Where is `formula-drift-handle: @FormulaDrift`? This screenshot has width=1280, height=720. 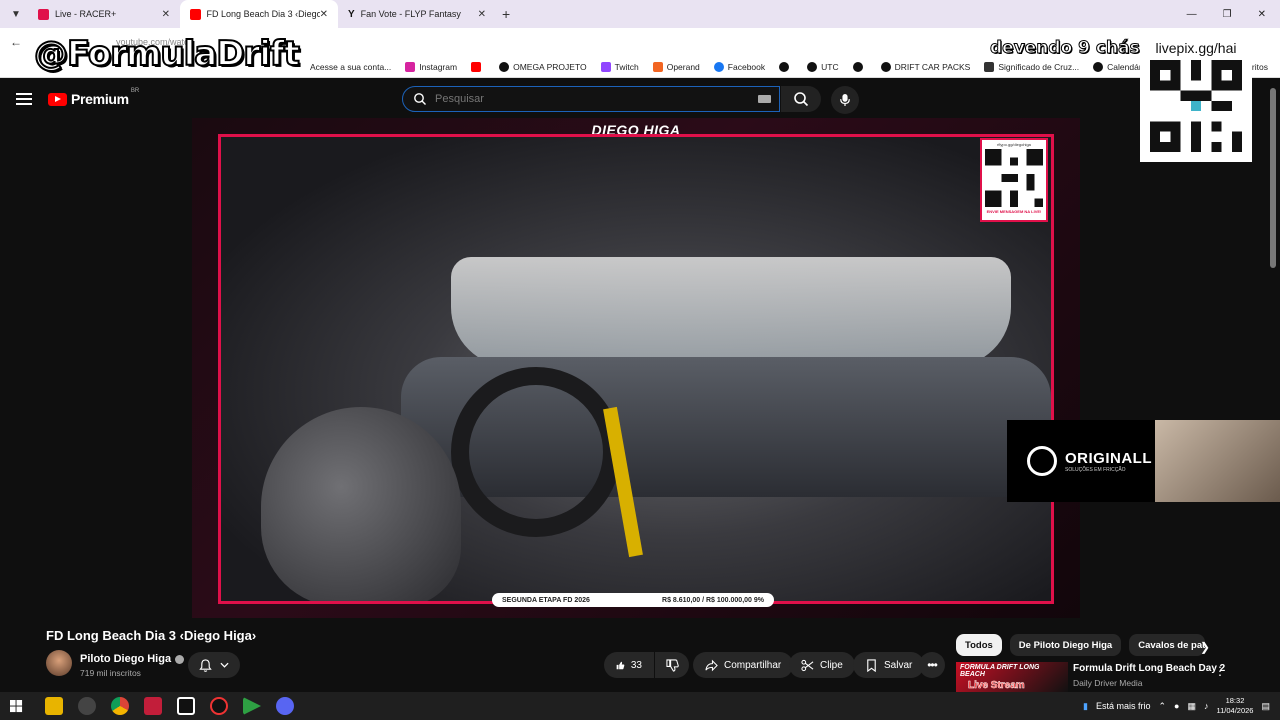 formula-drift-handle: @FormulaDrift is located at coordinates (167, 54).